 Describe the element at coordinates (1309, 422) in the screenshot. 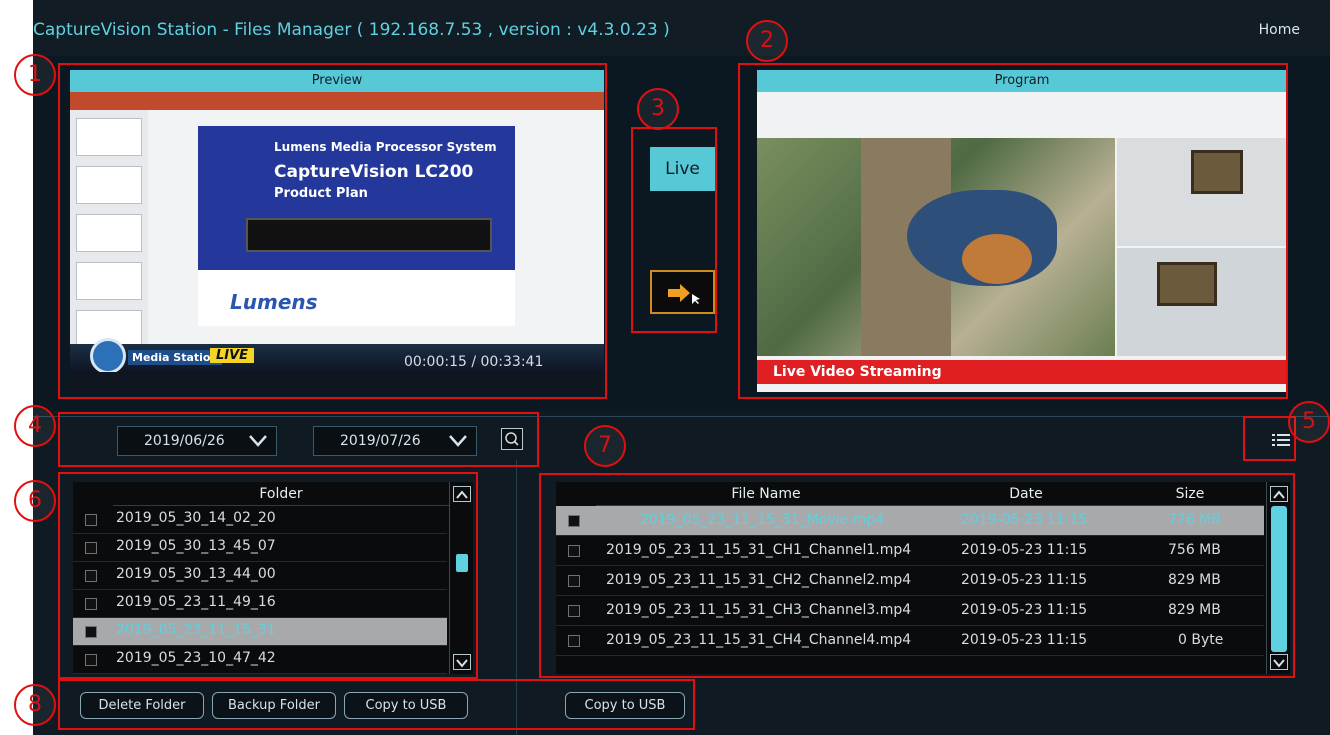

I see `marker-5: 5` at that location.